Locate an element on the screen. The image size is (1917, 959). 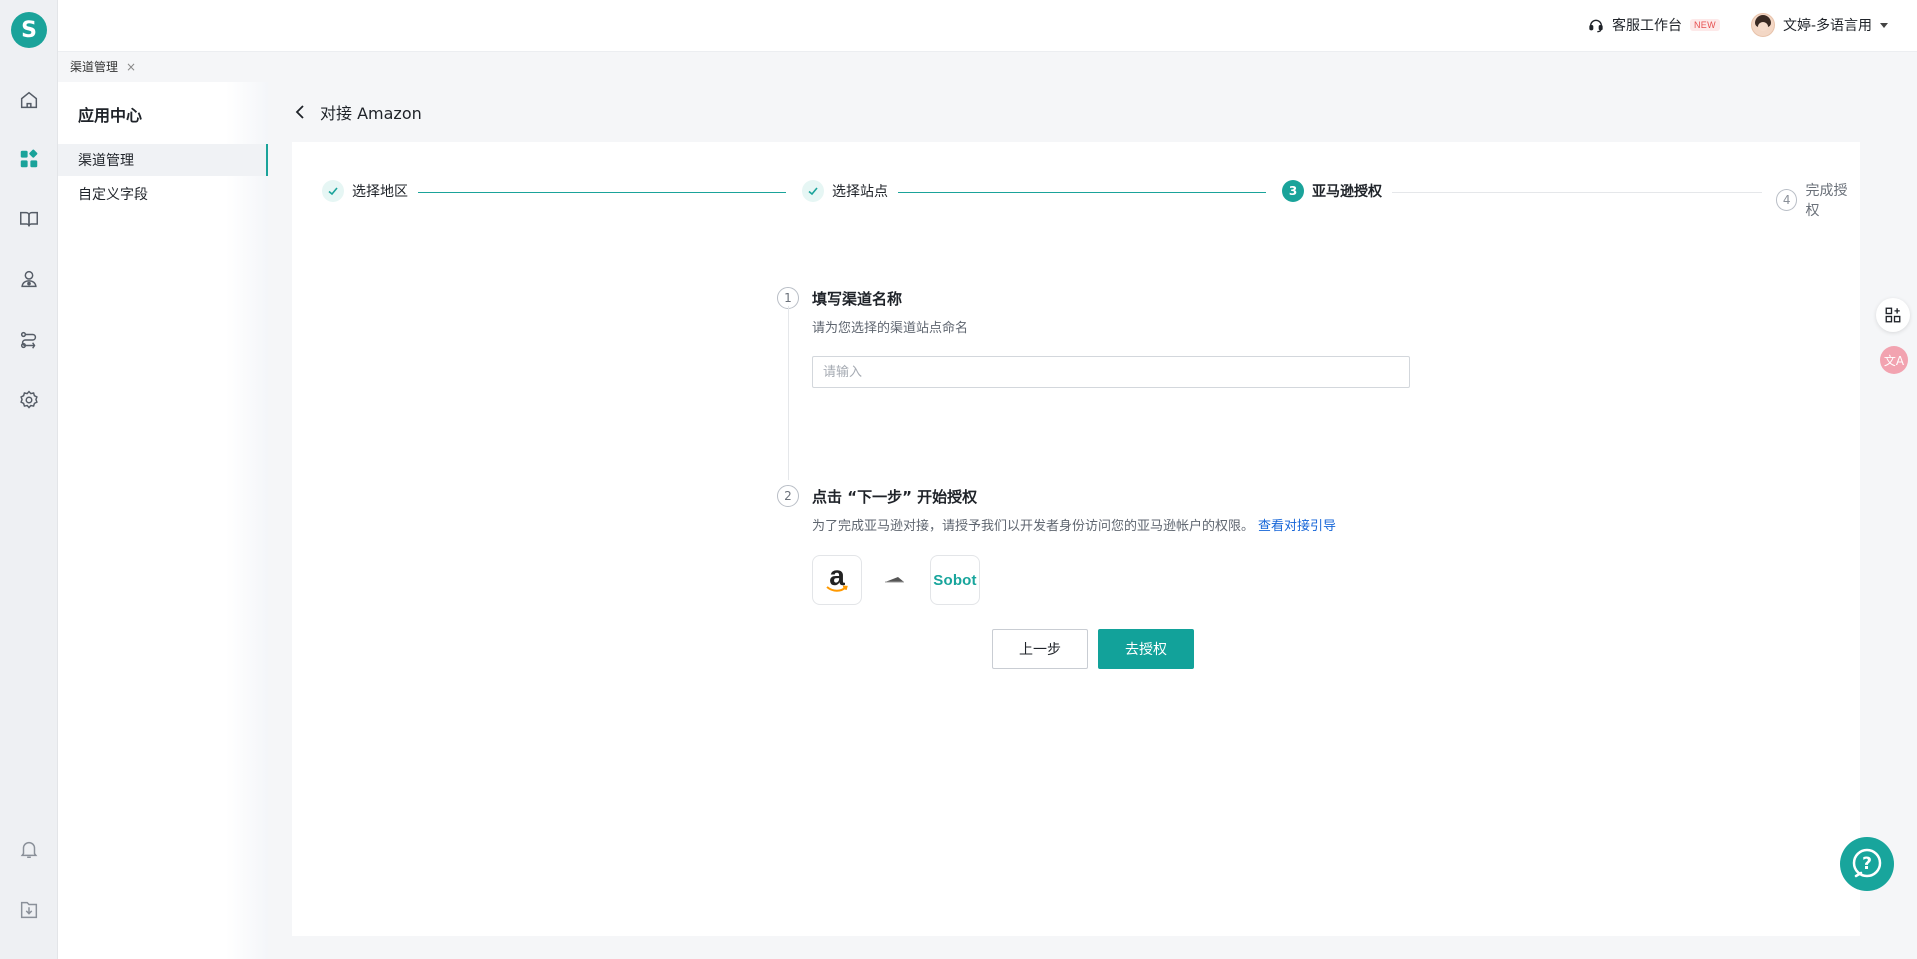
section-divider-line is located at coordinates (788, 393).